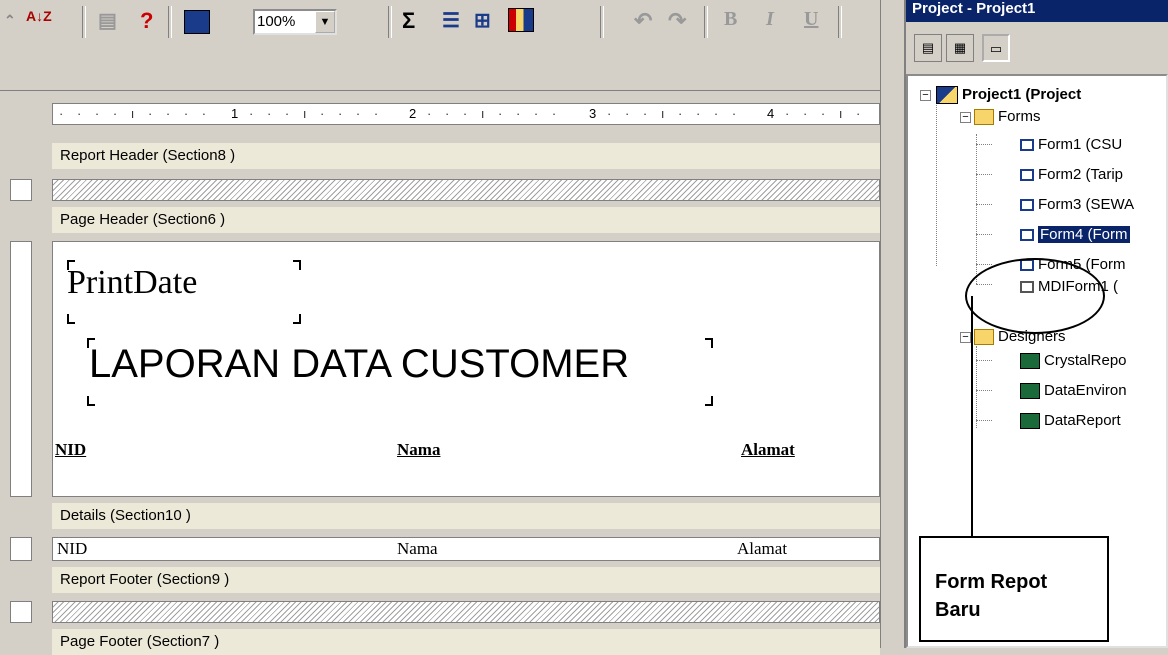  What do you see at coordinates (825, 113) in the screenshot?
I see `ruler-ticks: · · · ı ·` at bounding box center [825, 113].